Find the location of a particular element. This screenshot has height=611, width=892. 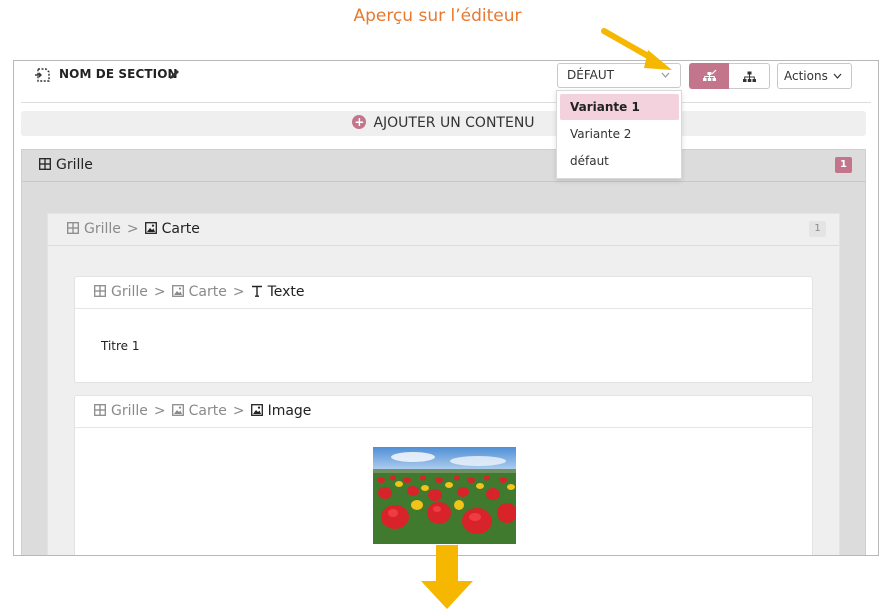

arrow-annotation-icon is located at coordinates (636, 49).